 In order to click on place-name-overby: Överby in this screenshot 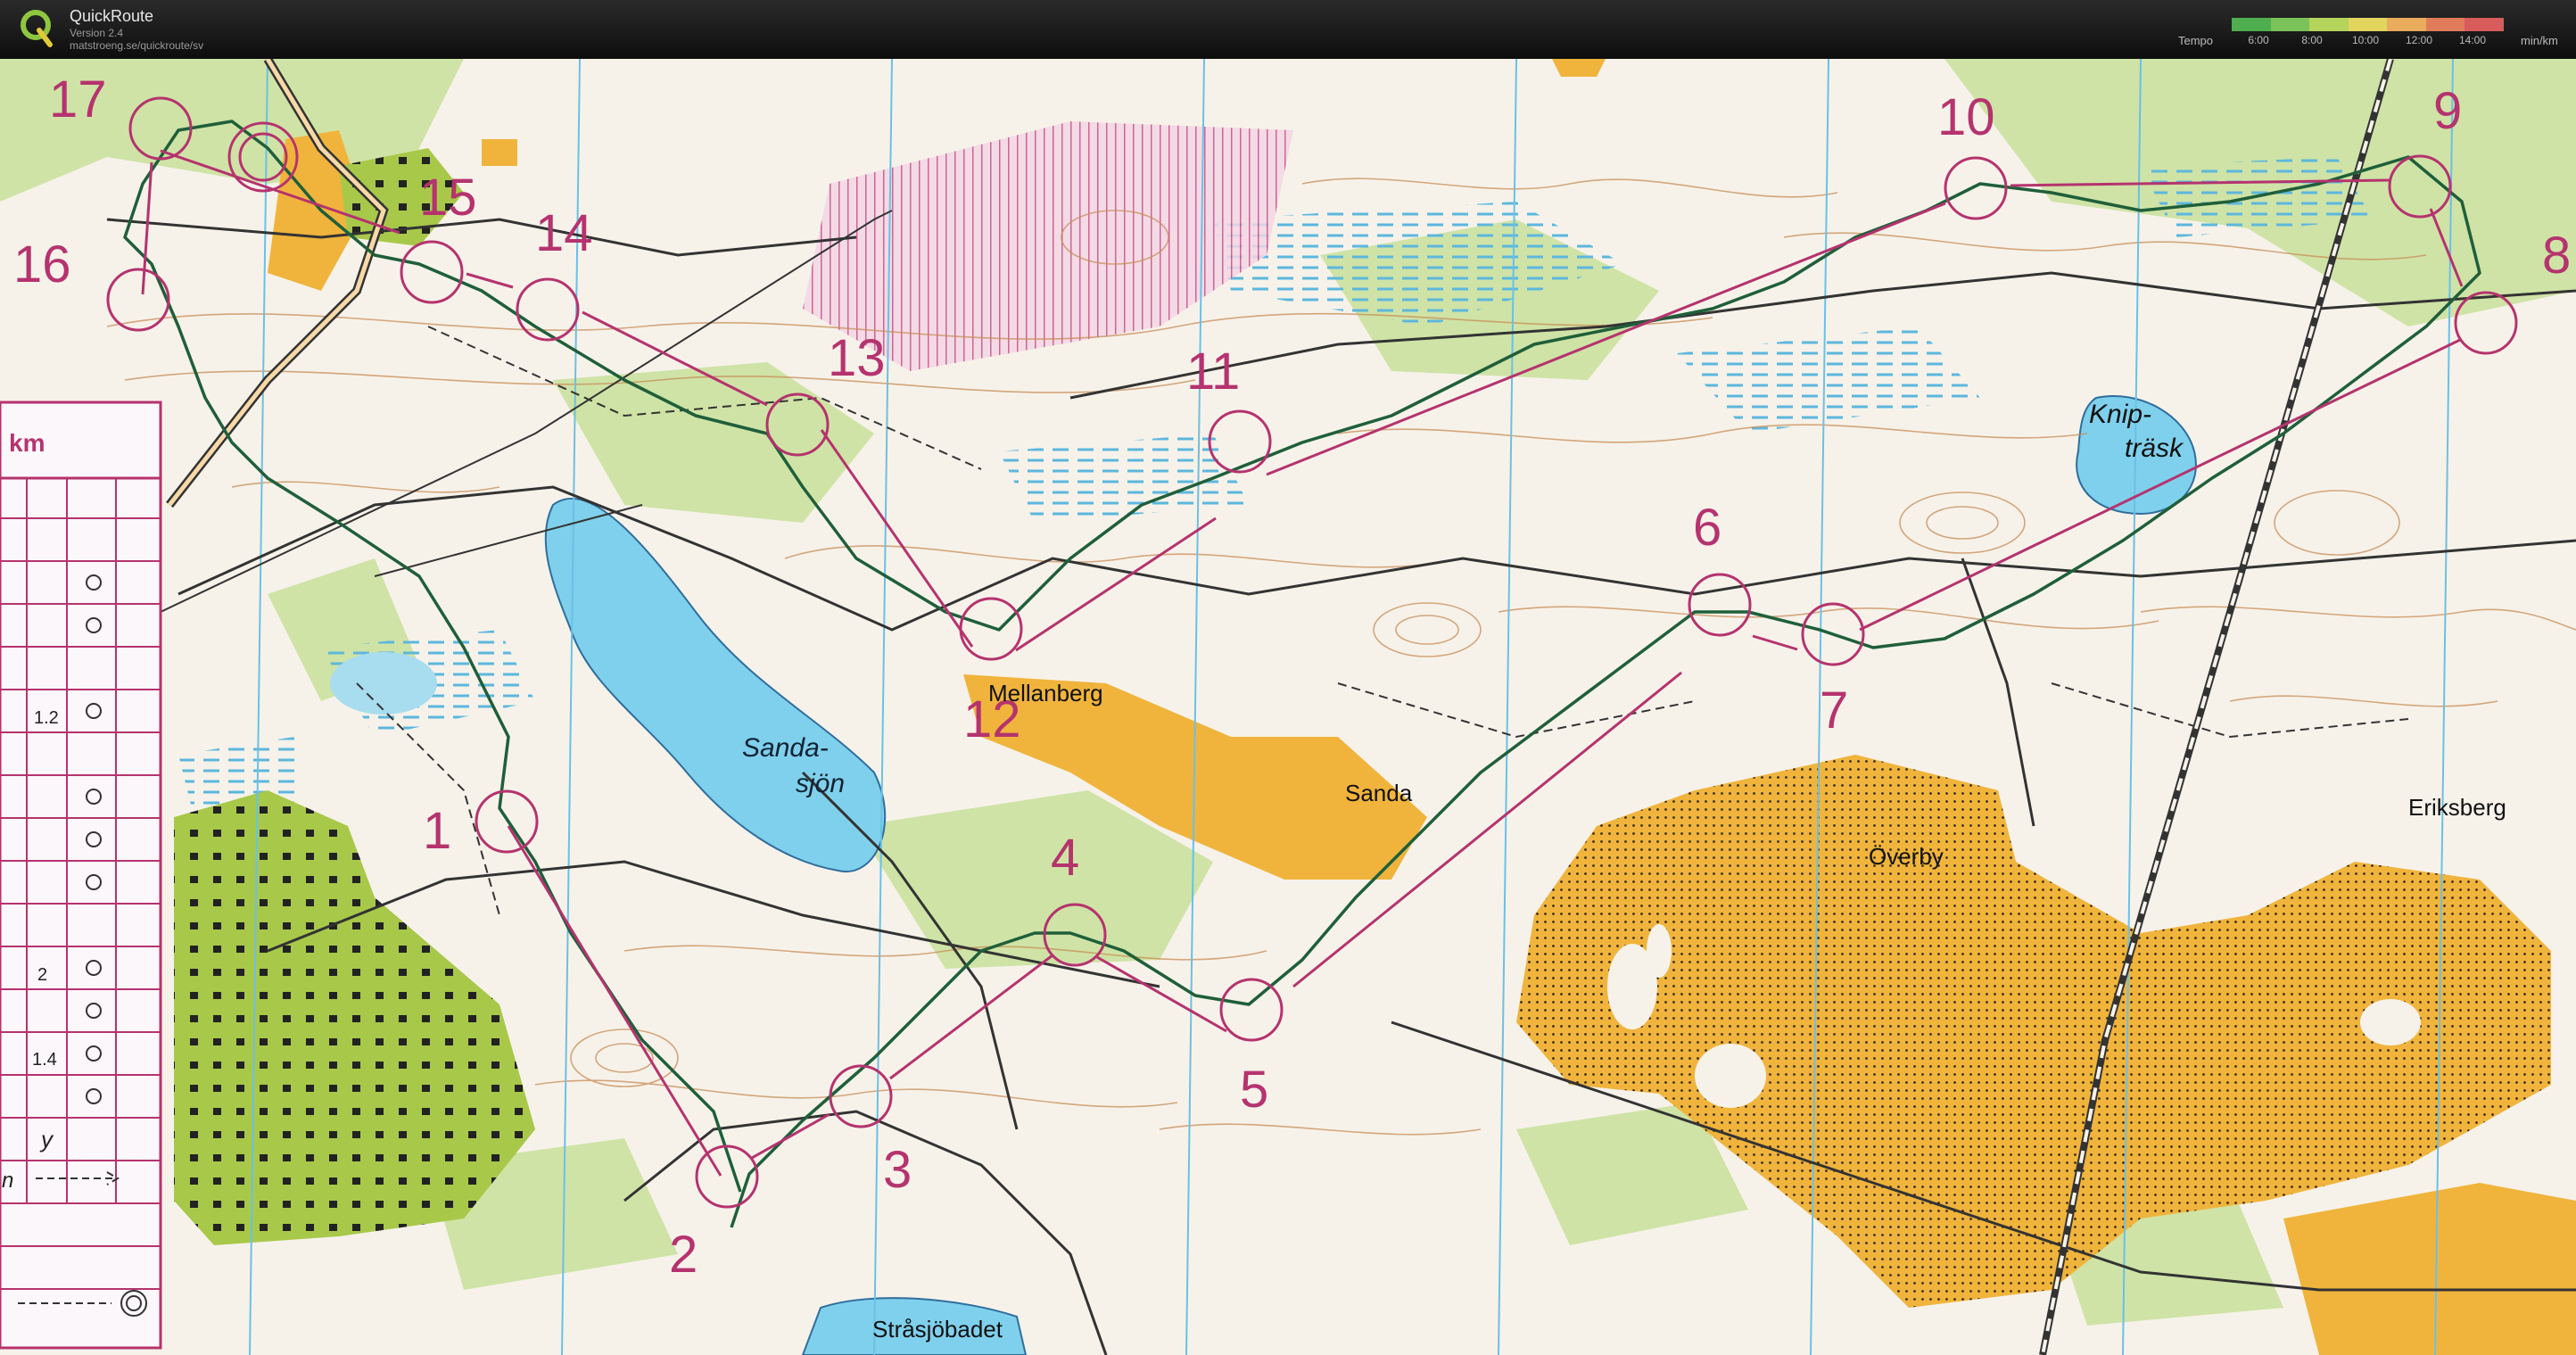, I will do `click(1907, 856)`.